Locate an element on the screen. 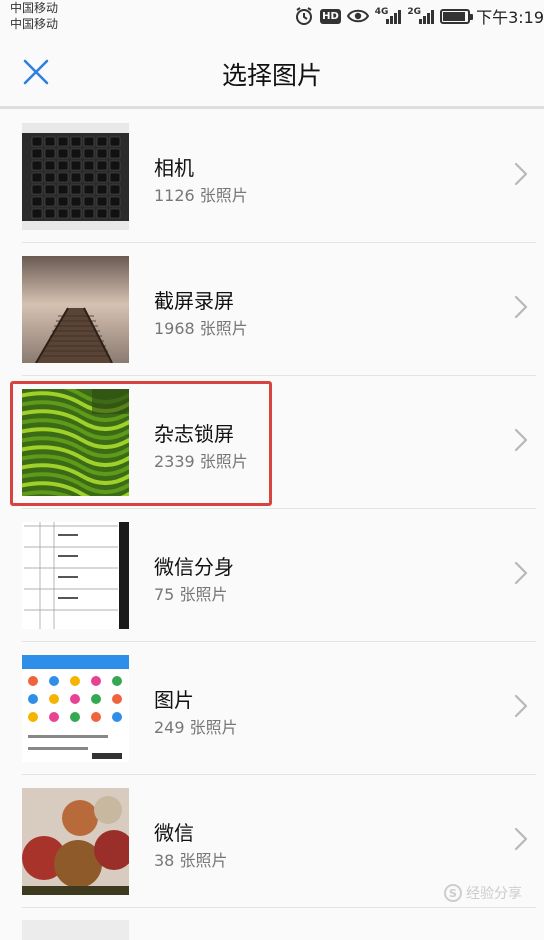 Image resolution: width=544 pixels, height=940 pixels. album-count: 1968 张照片 is located at coordinates (201, 328).